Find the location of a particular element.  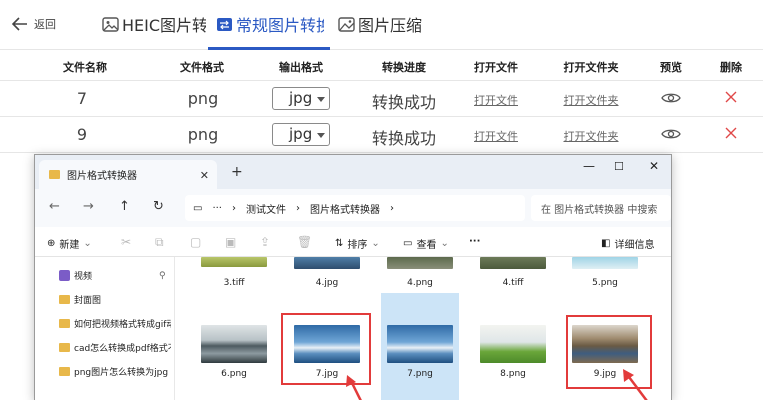

view-button: ▭ 查看 ⌄ is located at coordinates (426, 243).